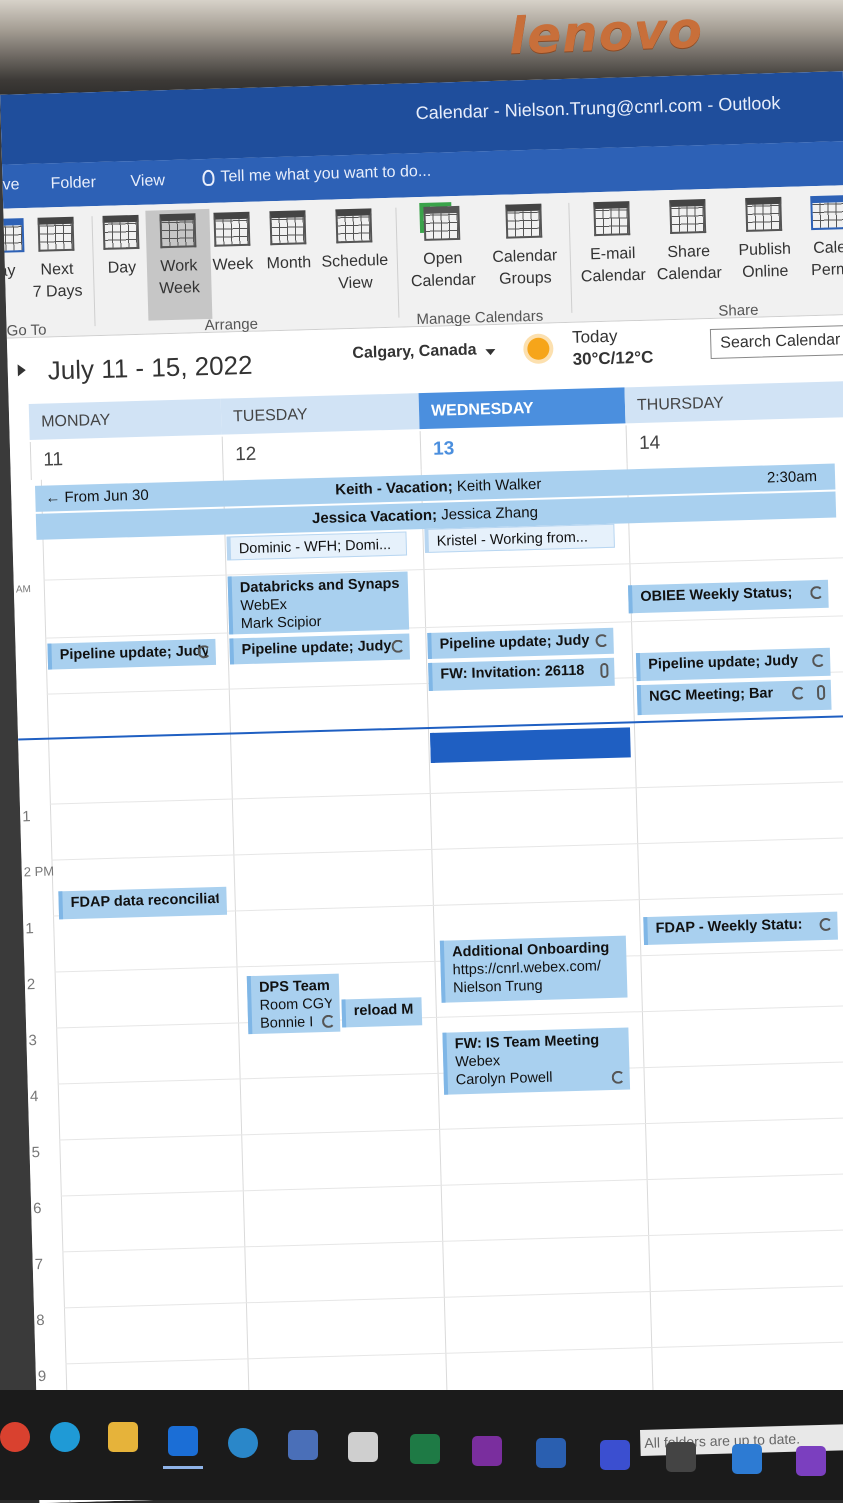  Describe the element at coordinates (232, 229) in the screenshot. I see `calendar-week-icon` at that location.